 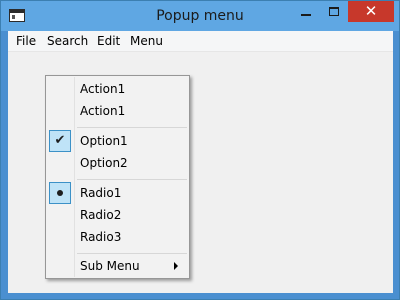 What do you see at coordinates (200, 41) in the screenshot?
I see `menu-bar: File Search Edit Menu` at bounding box center [200, 41].